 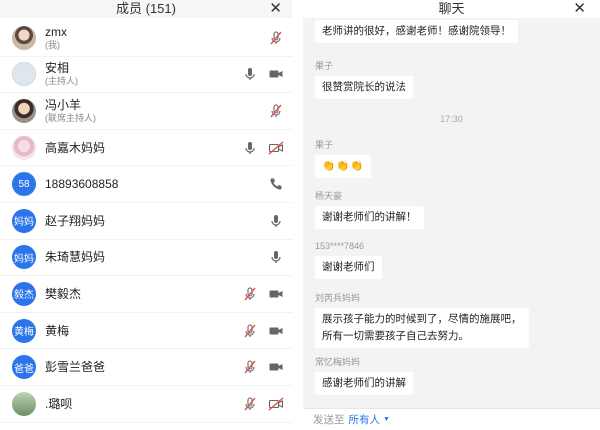 I want to click on avatar: 黄梅, so click(x=24, y=330).